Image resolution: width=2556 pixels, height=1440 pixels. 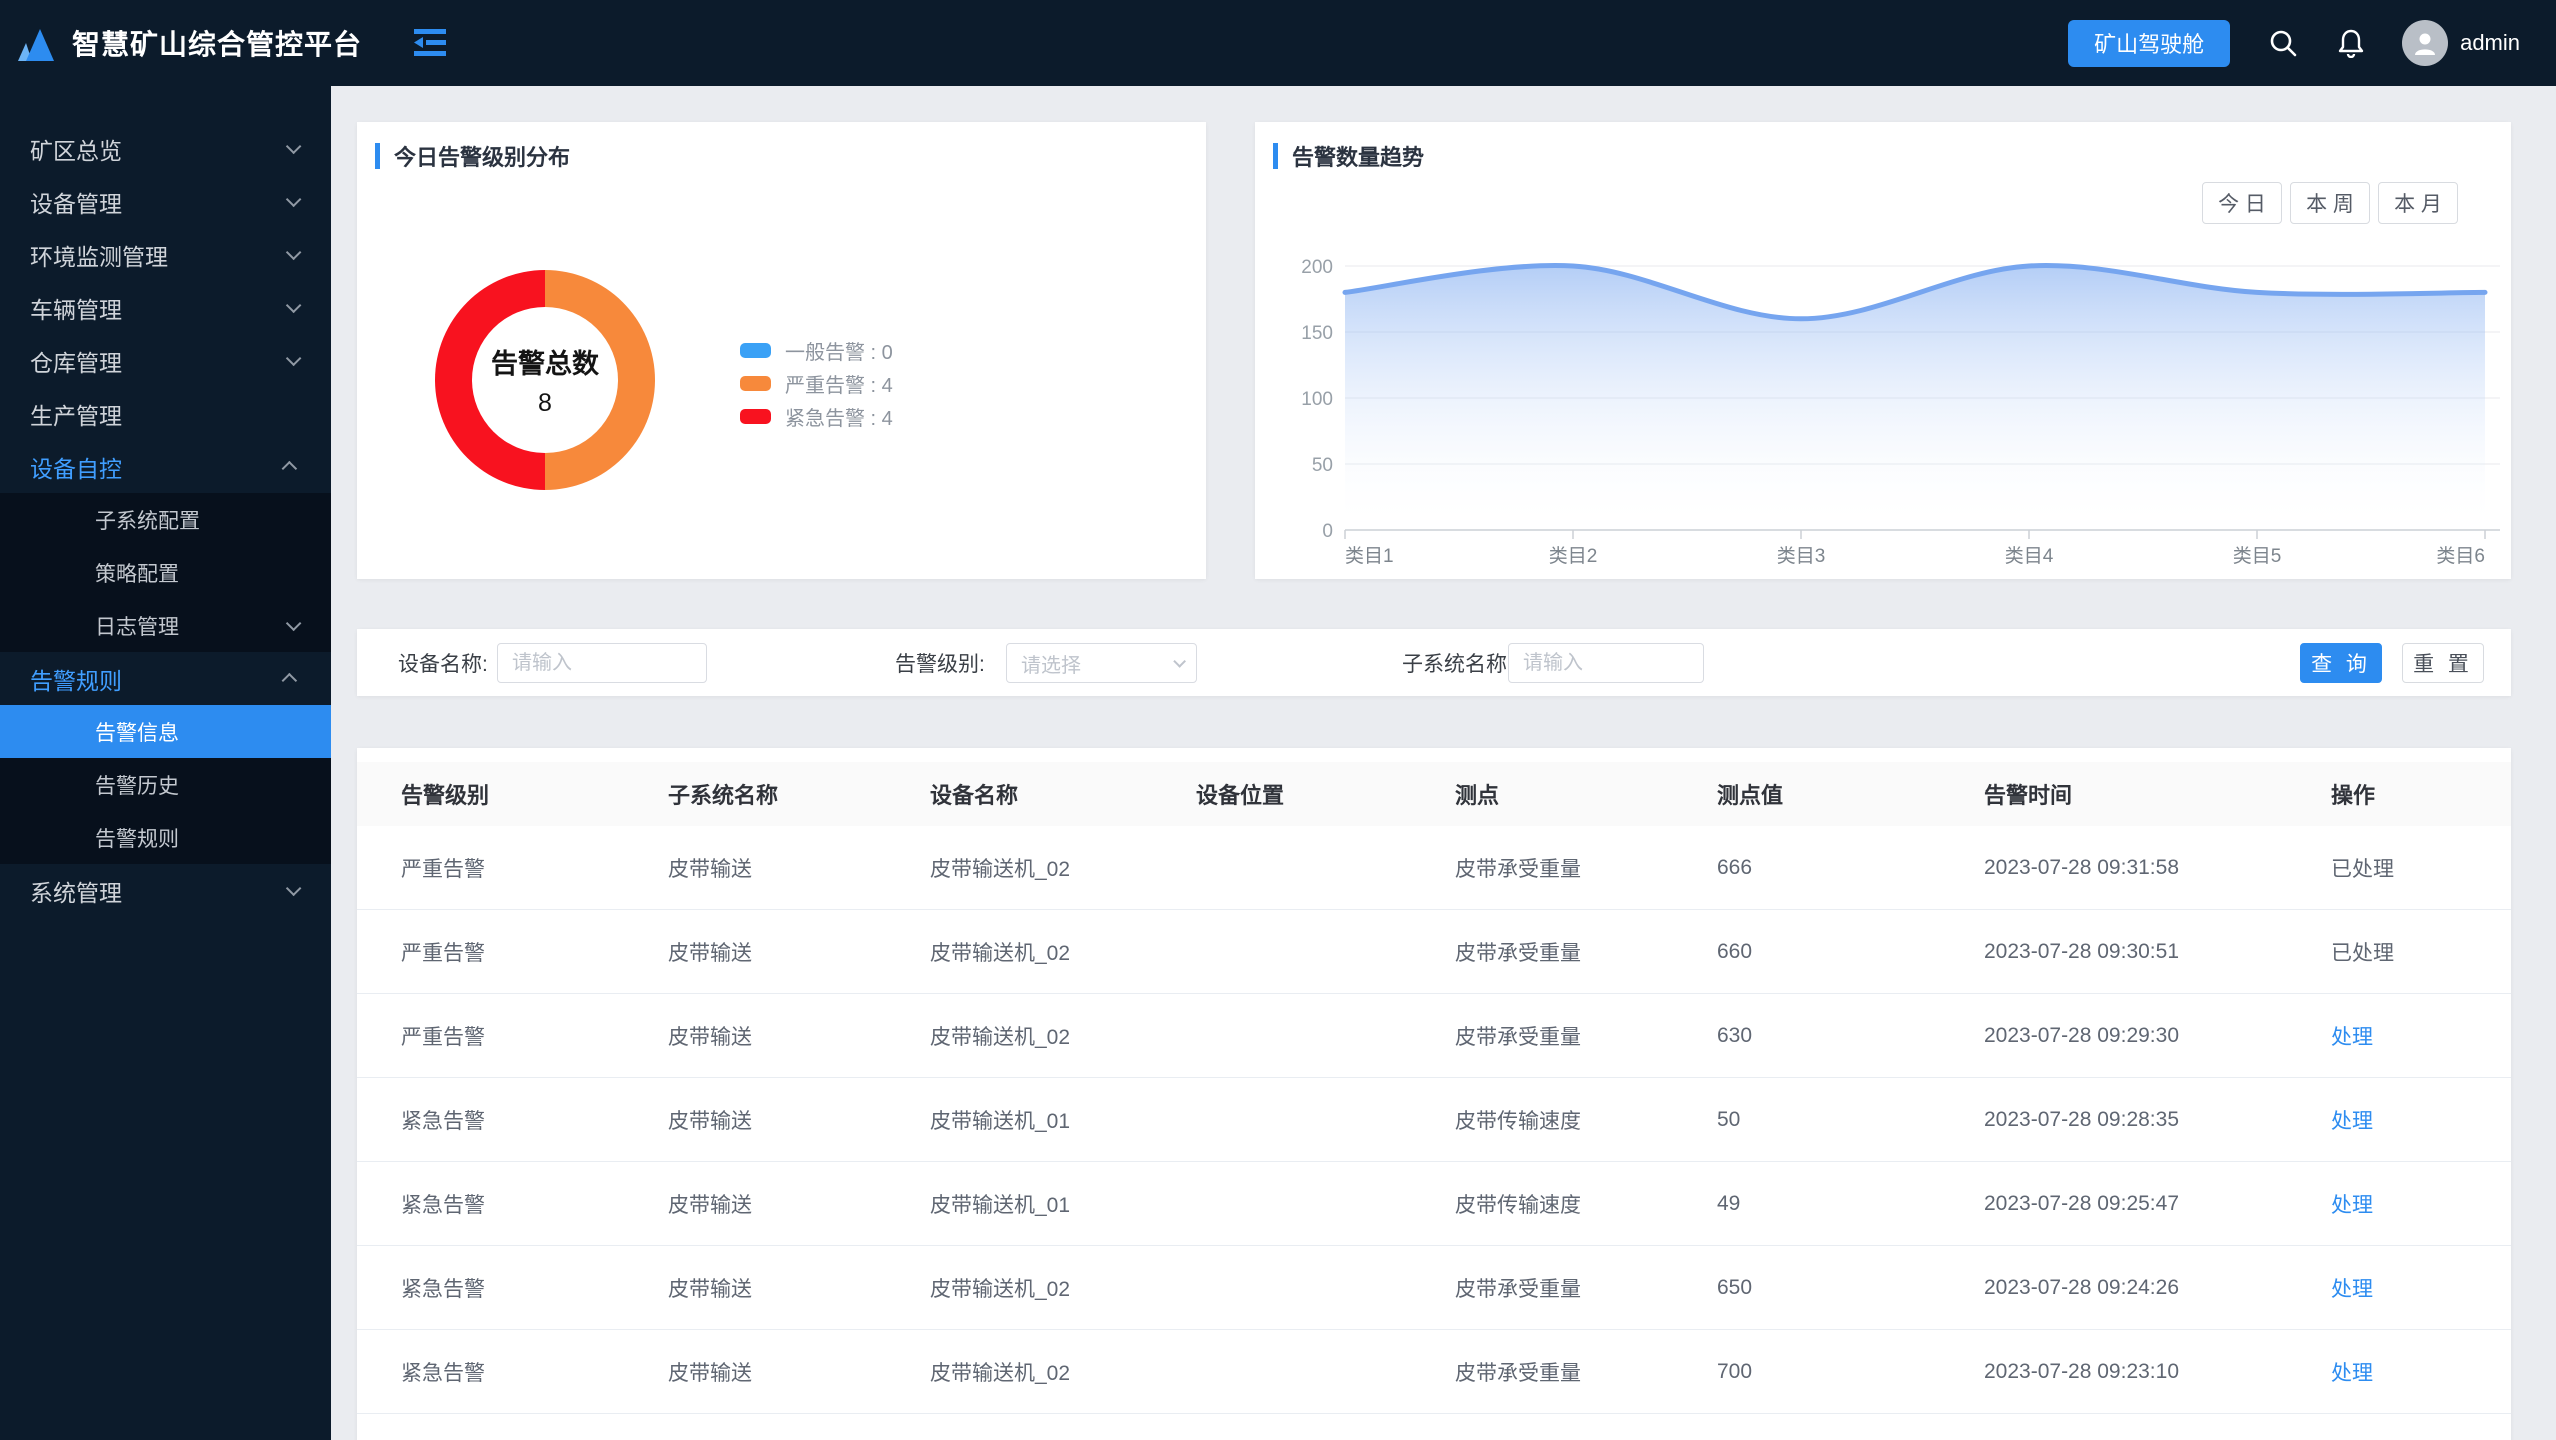 What do you see at coordinates (165, 360) in the screenshot?
I see `sidebar-item-warehouse-management: 仓库管理` at bounding box center [165, 360].